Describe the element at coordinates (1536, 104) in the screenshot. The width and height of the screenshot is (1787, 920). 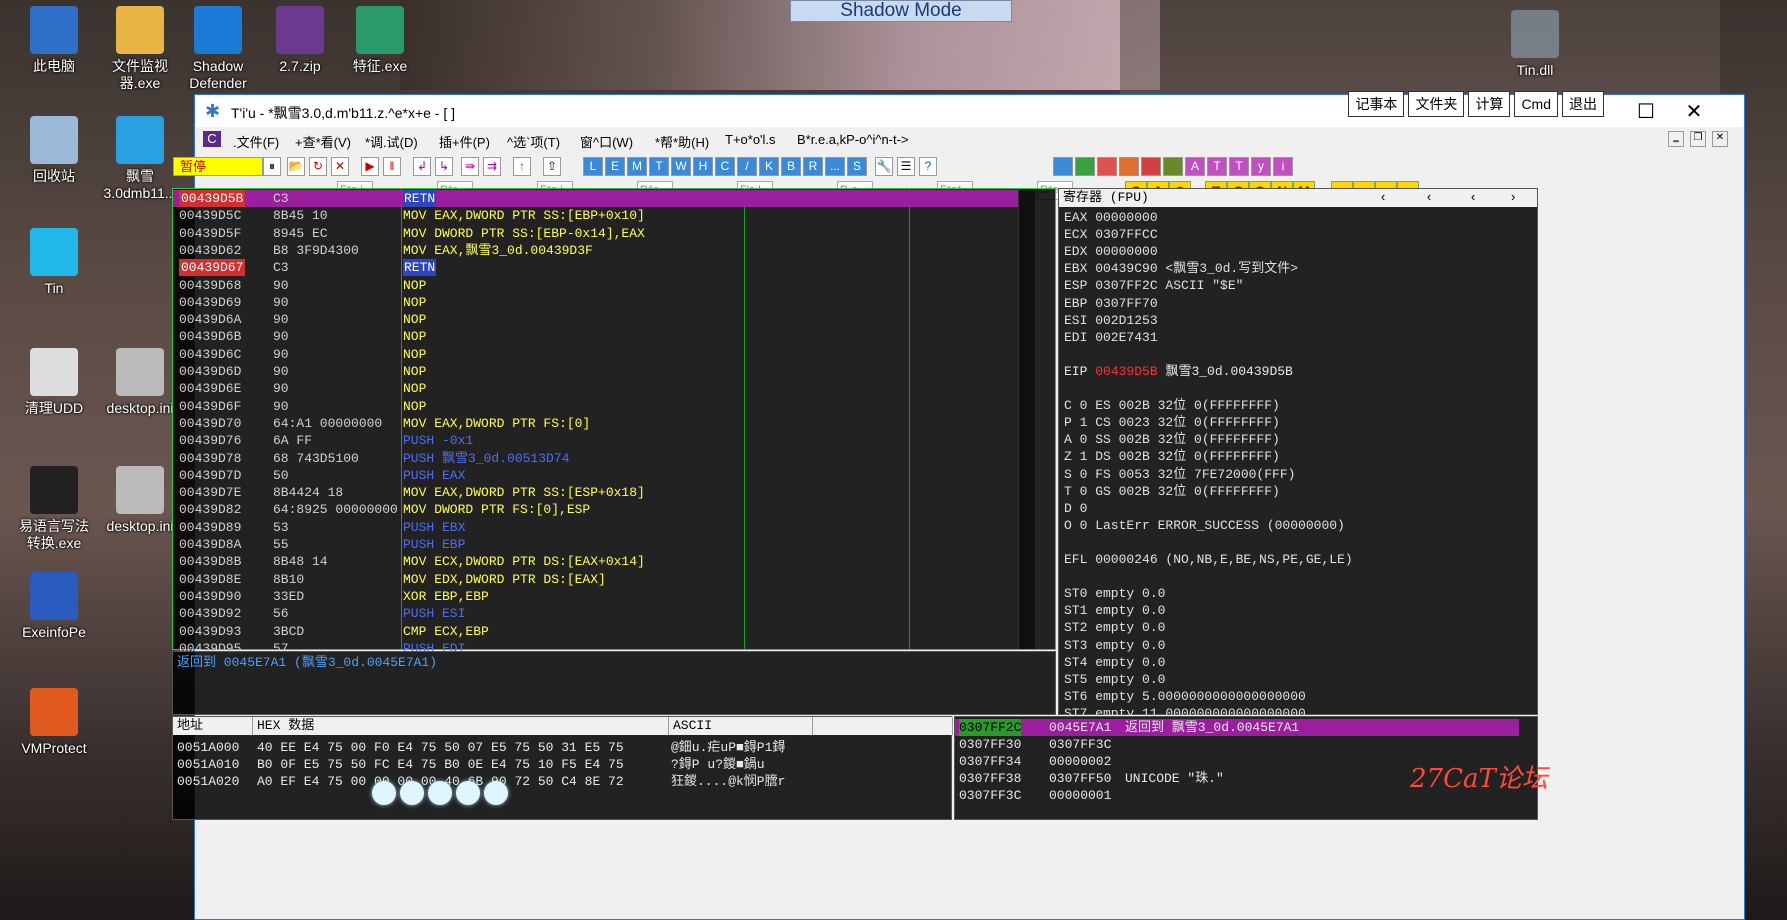
I see `cmd-button: Cmd` at that location.